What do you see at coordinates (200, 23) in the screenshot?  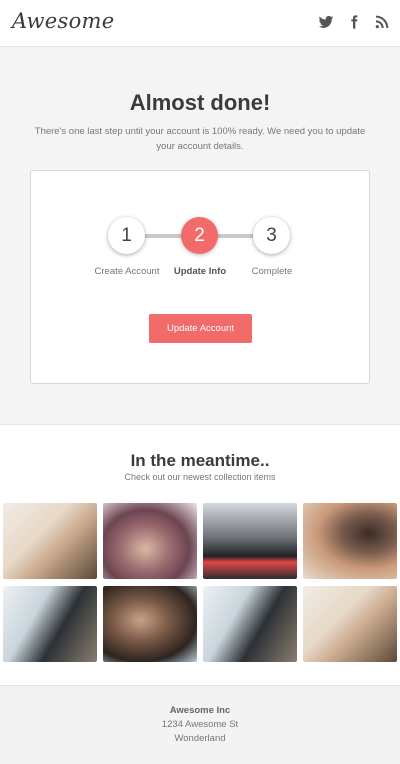 I see `header-bar: Awesome` at bounding box center [200, 23].